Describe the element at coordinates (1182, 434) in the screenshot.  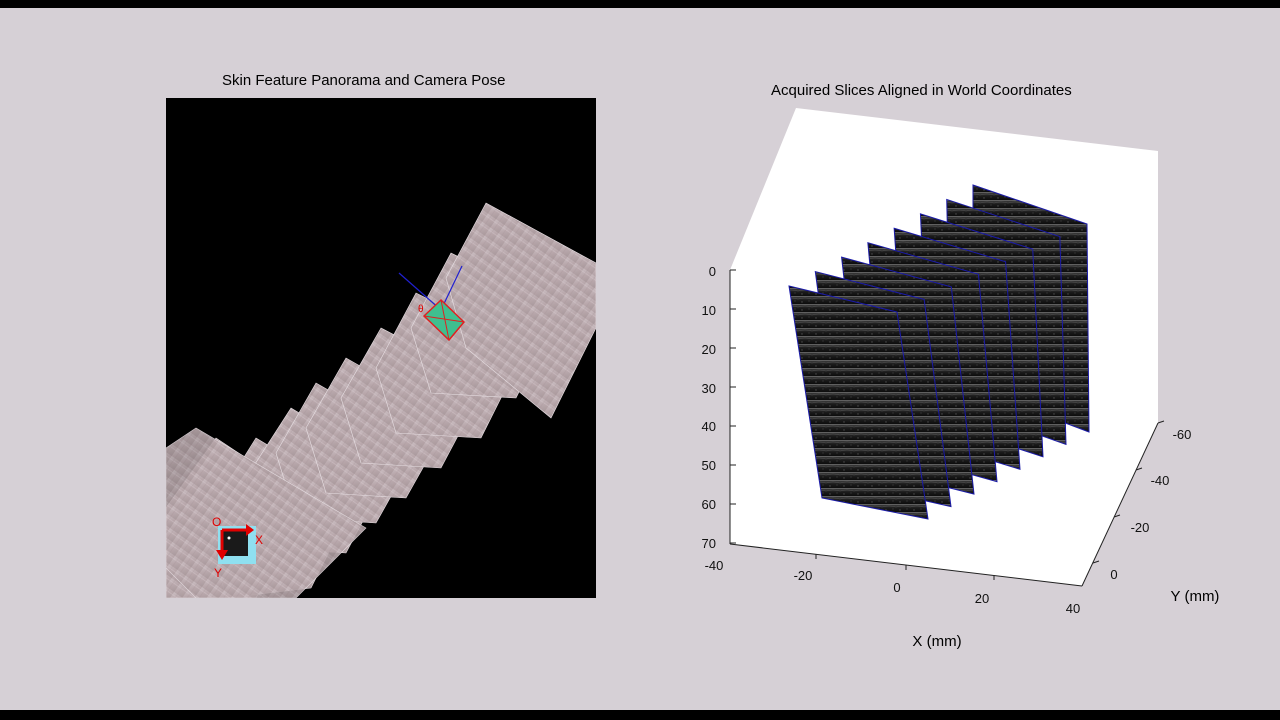
I see `y-tick-neg60: -60` at that location.